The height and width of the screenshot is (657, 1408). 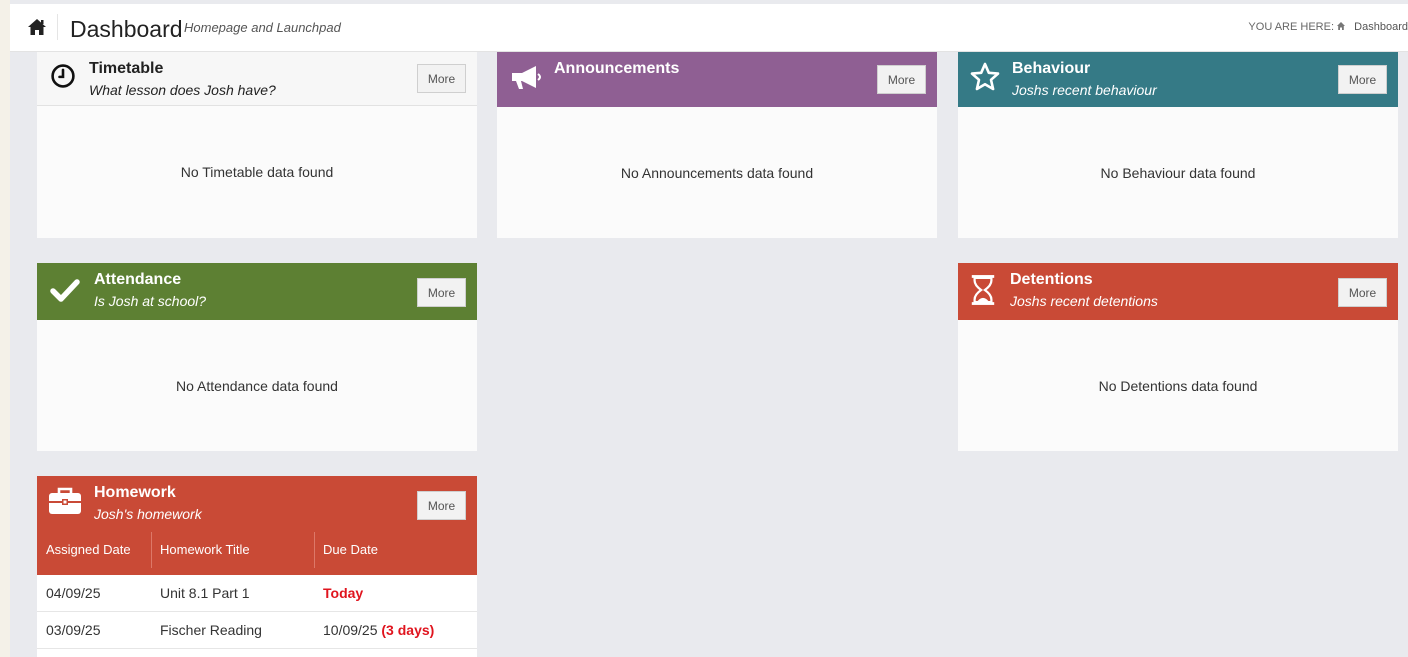 What do you see at coordinates (1051, 68) in the screenshot?
I see `behaviour-title: Behaviour` at bounding box center [1051, 68].